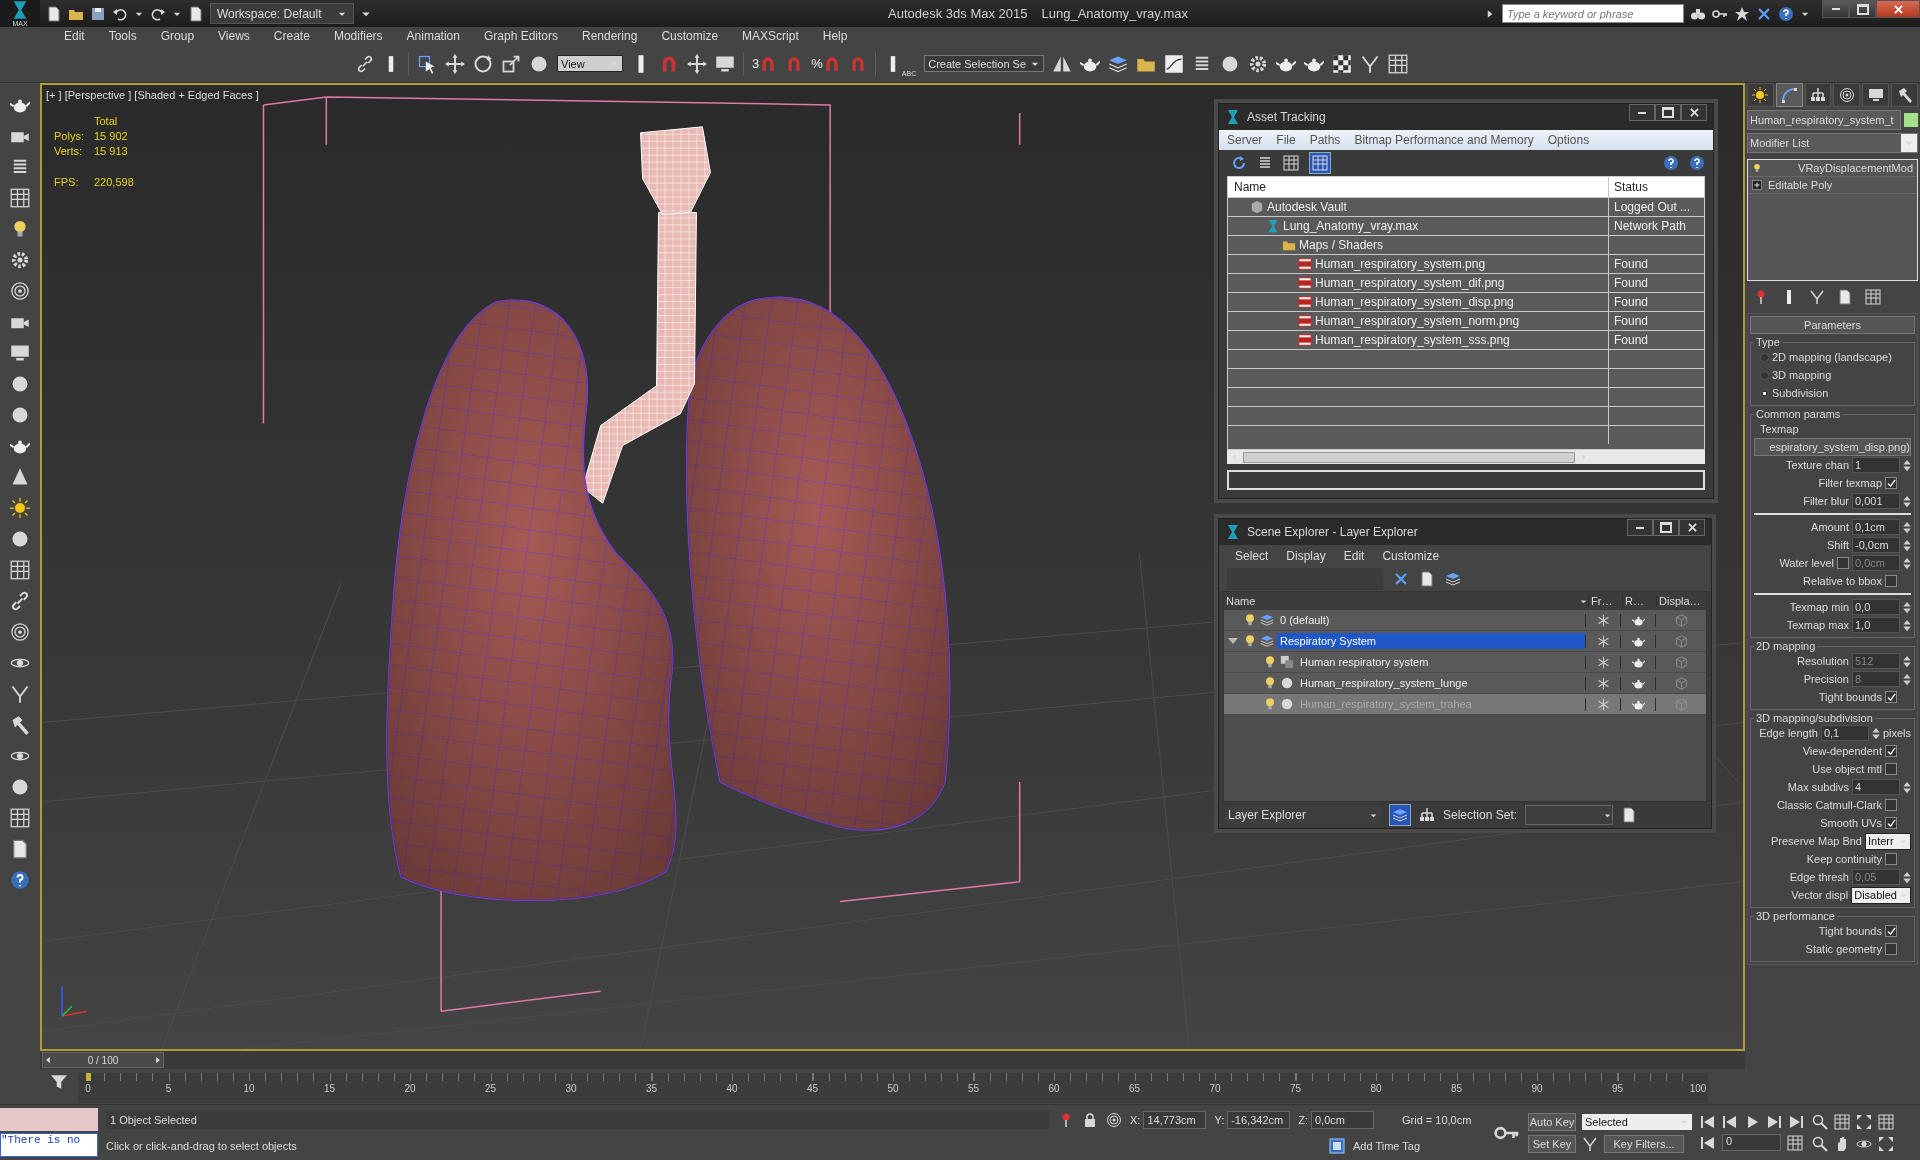 This screenshot has height=1160, width=1920. Describe the element at coordinates (1818, 95) in the screenshot. I see `hierarchy-tab` at that location.